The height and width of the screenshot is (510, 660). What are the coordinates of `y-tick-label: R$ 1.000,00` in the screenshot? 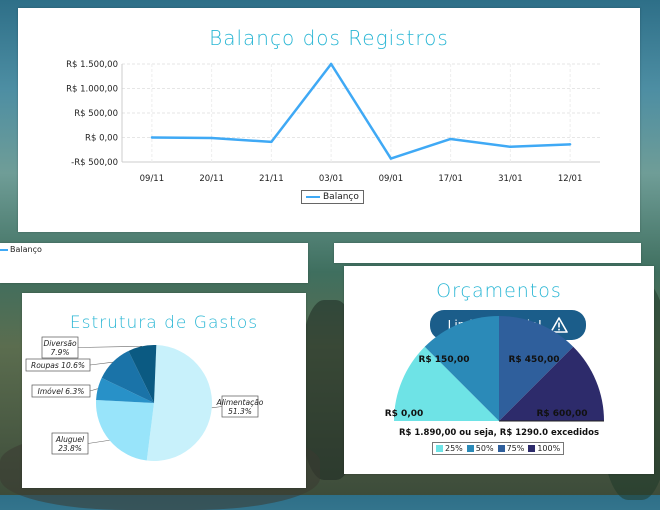 It's located at (92, 90).